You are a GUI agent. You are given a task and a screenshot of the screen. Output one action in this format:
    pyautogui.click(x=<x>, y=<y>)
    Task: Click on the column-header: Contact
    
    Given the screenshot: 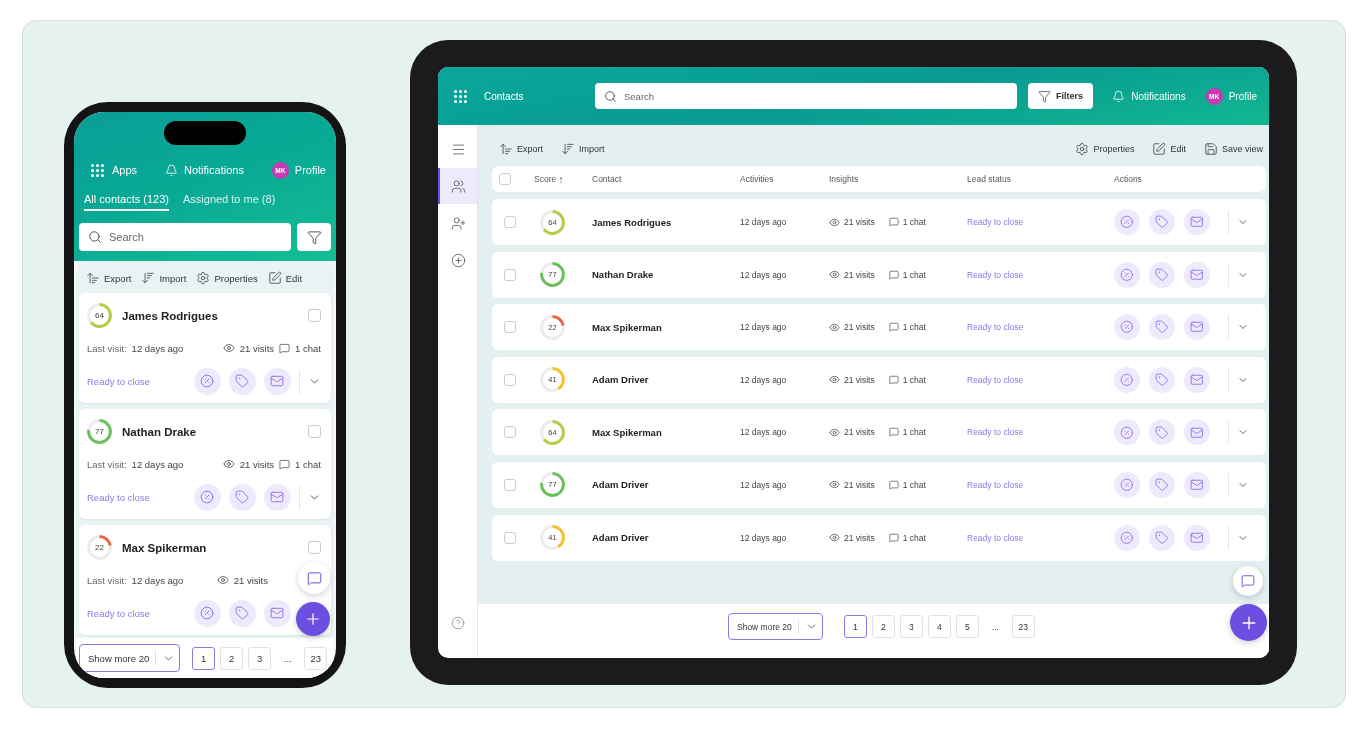 What is the action you would take?
    pyautogui.click(x=666, y=179)
    